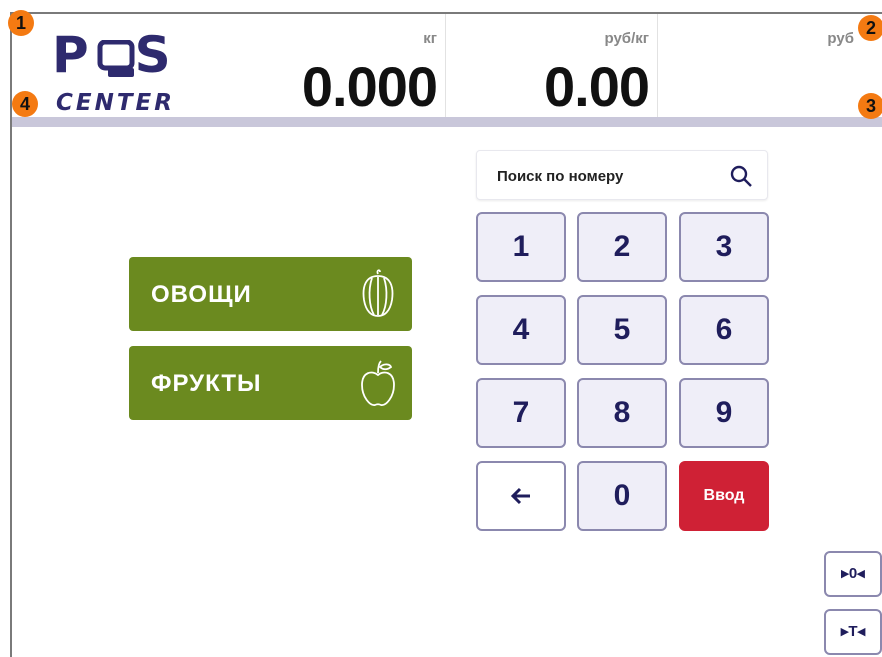  Describe the element at coordinates (870, 106) in the screenshot. I see `marker-3: 3` at that location.